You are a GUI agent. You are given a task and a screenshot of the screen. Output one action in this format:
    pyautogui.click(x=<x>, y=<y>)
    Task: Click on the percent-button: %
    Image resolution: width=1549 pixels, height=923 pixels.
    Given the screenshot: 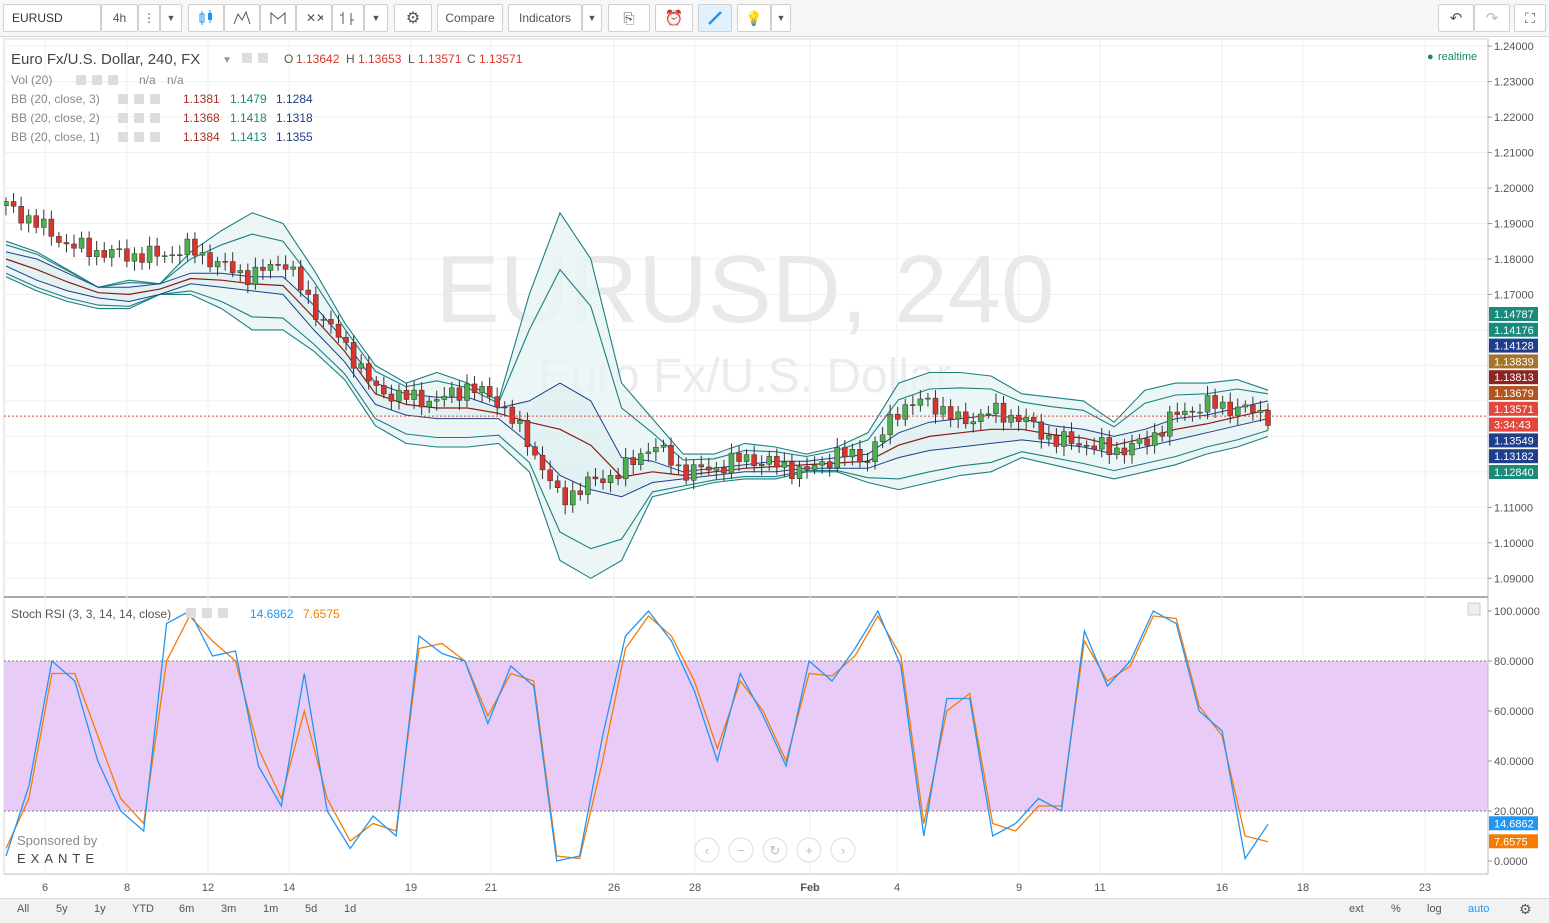 What is the action you would take?
    pyautogui.click(x=1396, y=909)
    